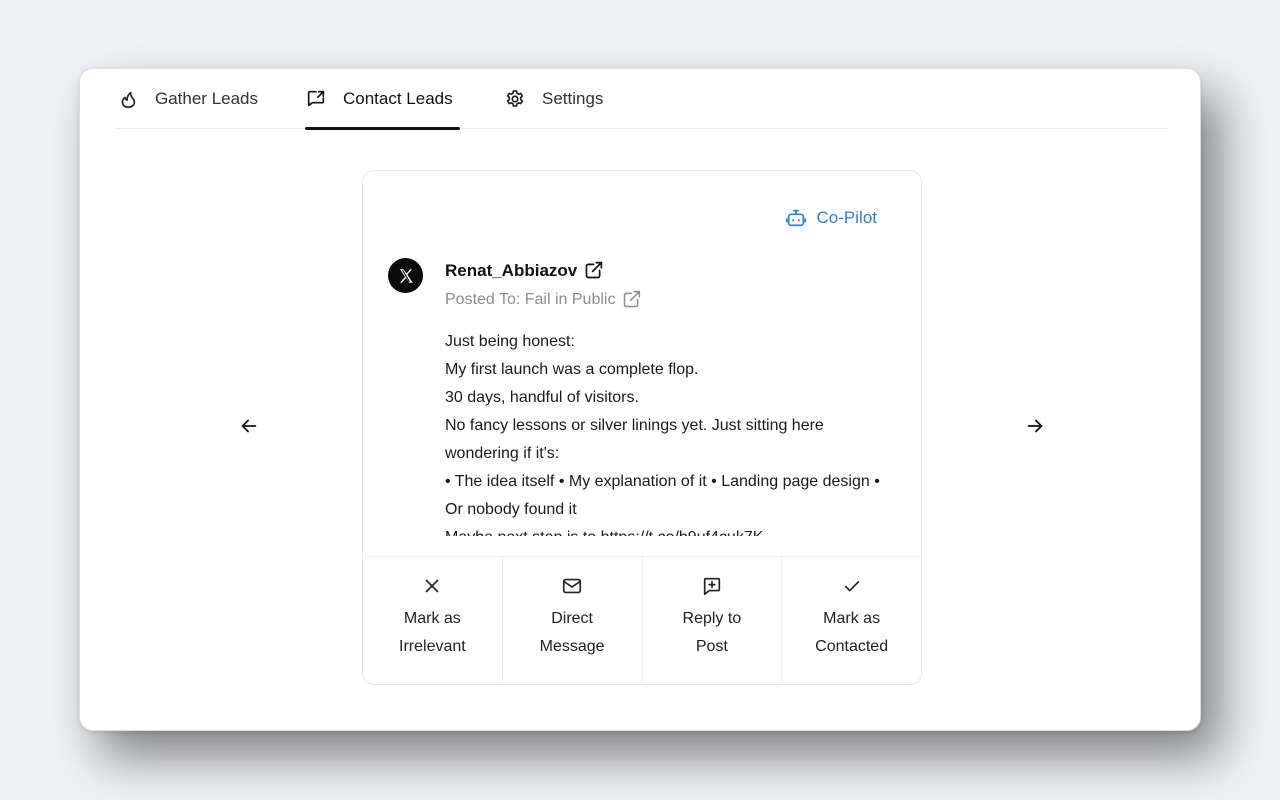 The image size is (1280, 800). I want to click on x-icon, so click(432, 586).